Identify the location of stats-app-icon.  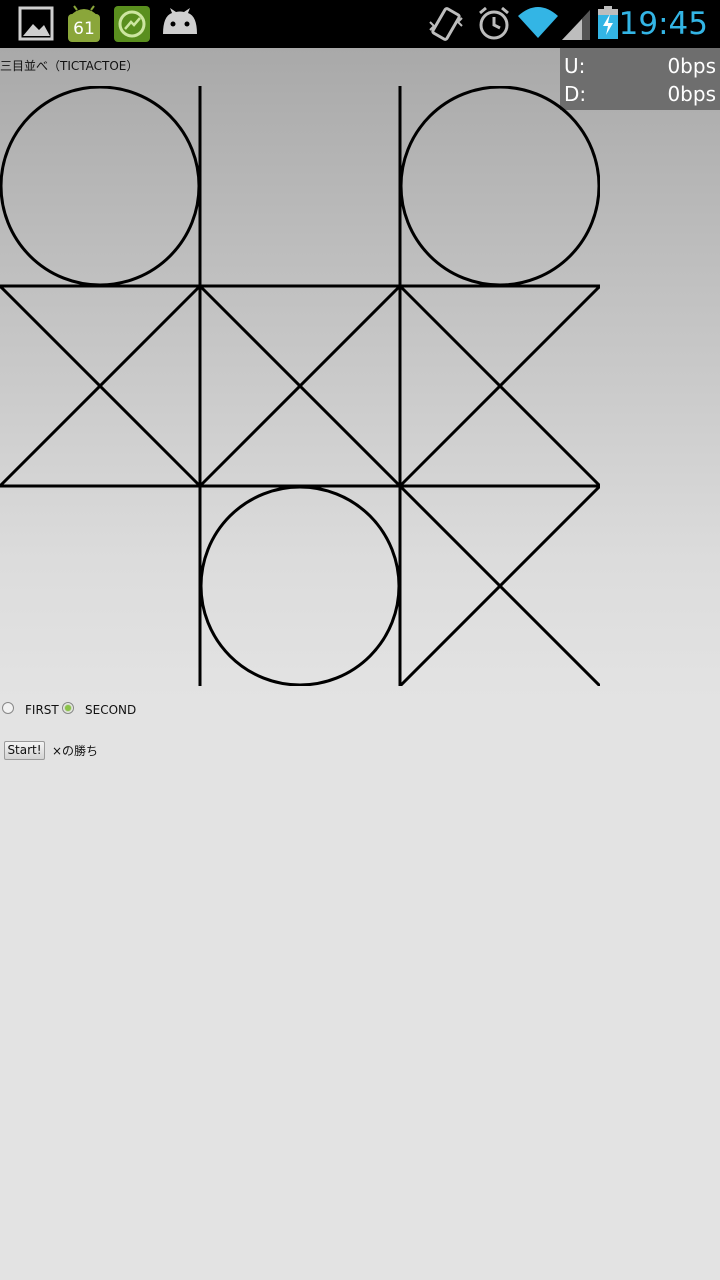
(132, 24).